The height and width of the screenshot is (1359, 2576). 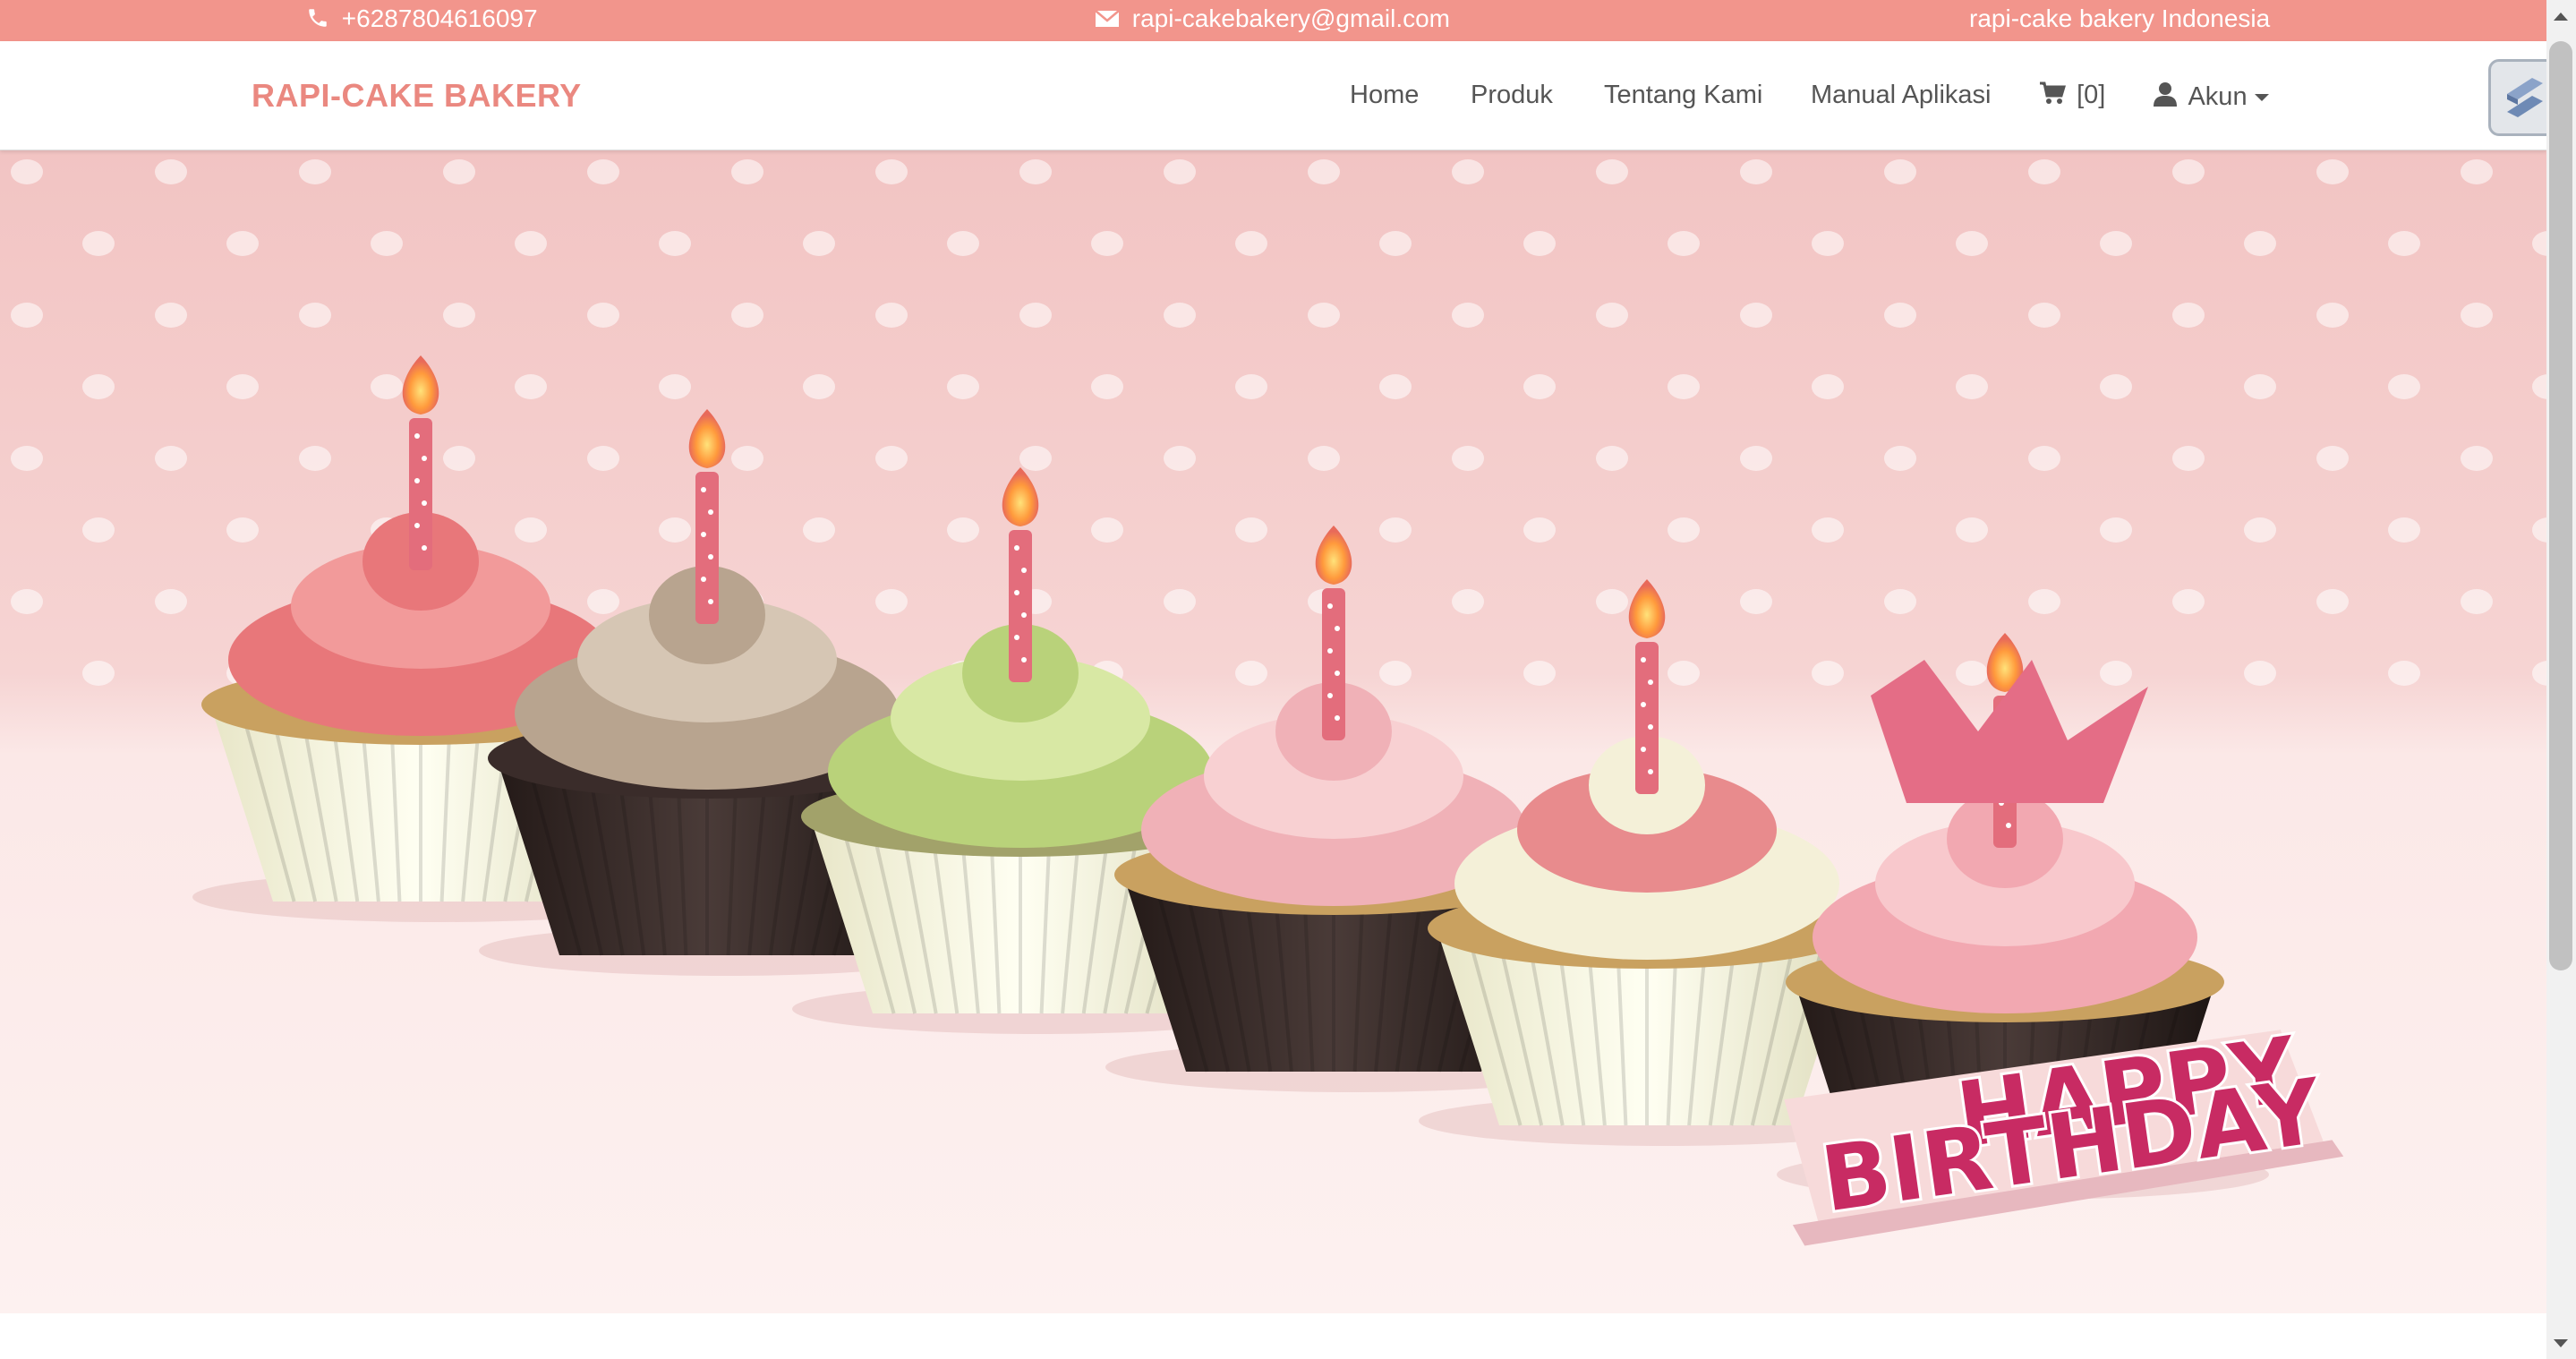 What do you see at coordinates (1290, 18) in the screenshot?
I see `email-address: rapi-cakebakery@gmail.com` at bounding box center [1290, 18].